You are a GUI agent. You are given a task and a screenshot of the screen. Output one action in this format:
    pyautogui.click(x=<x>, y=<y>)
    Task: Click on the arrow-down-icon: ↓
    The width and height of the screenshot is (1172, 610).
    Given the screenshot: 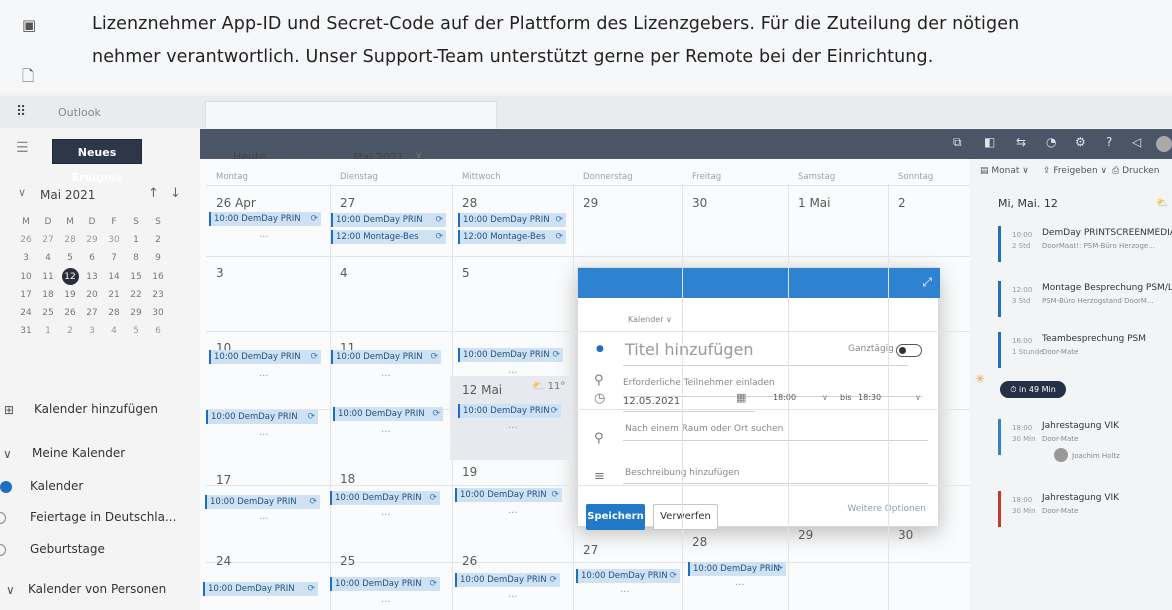 What is the action you would take?
    pyautogui.click(x=175, y=193)
    